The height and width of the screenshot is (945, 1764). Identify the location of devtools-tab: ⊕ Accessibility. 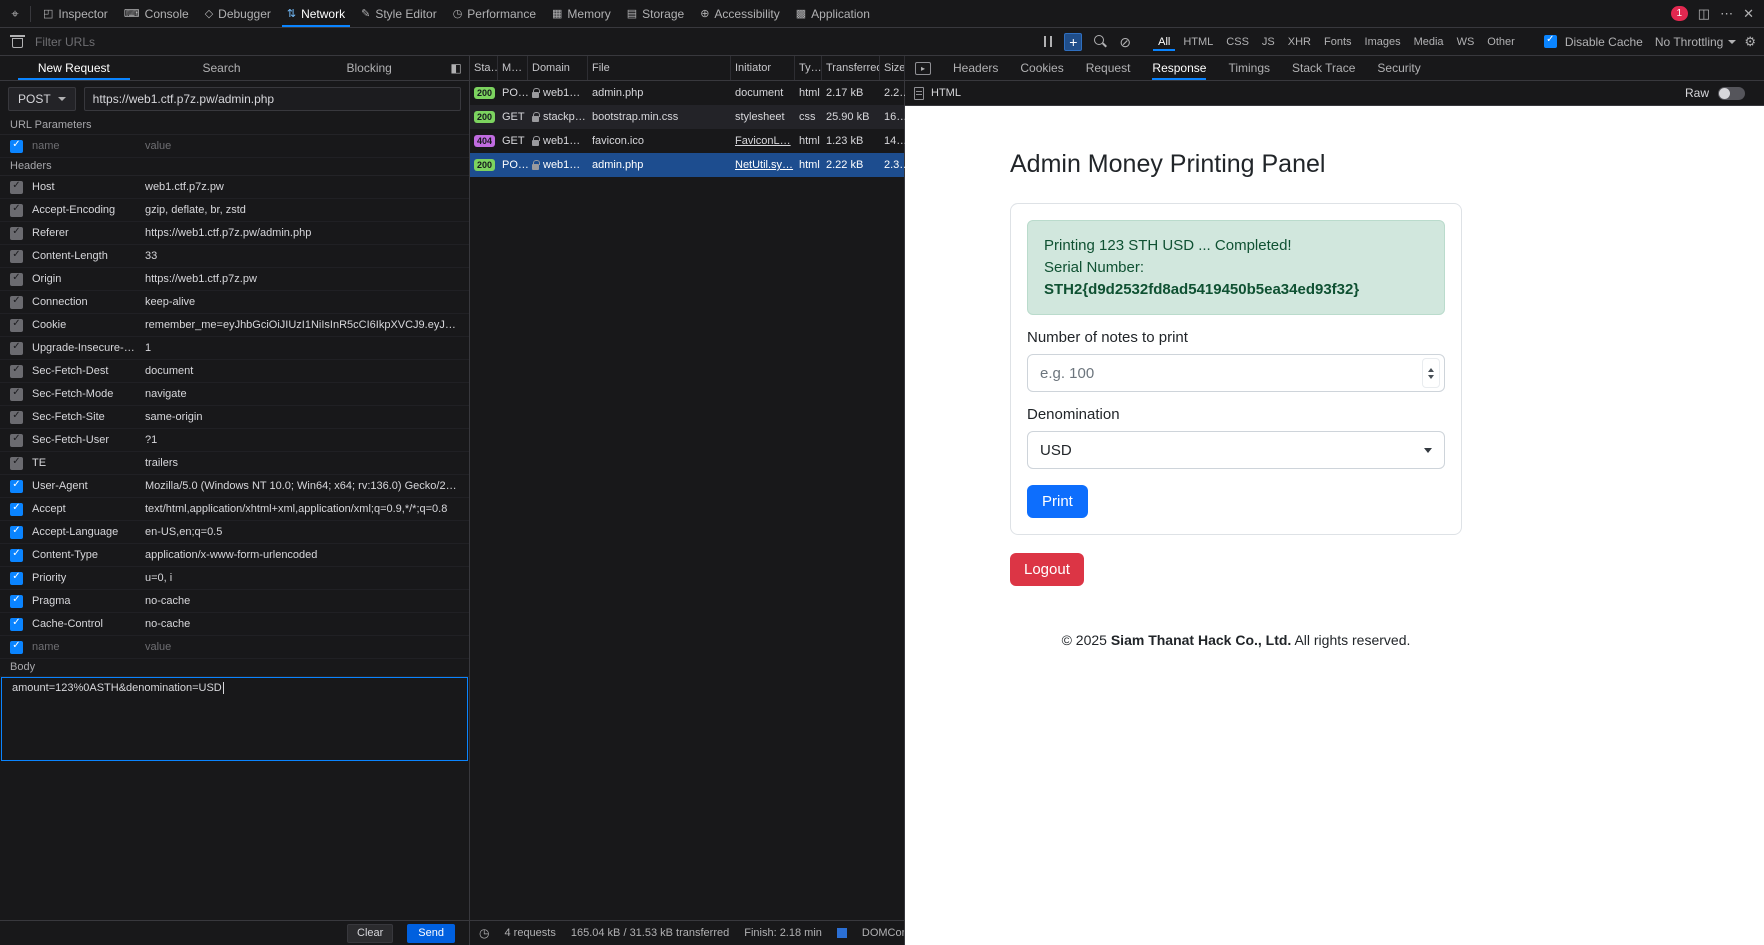
(740, 13).